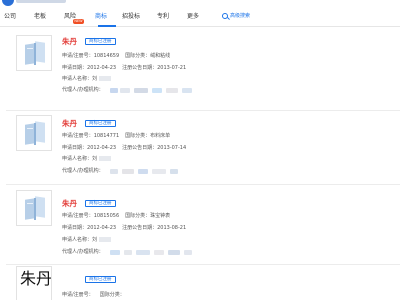  Describe the element at coordinates (200, 5) in the screenshot. I see `top-header` at that location.